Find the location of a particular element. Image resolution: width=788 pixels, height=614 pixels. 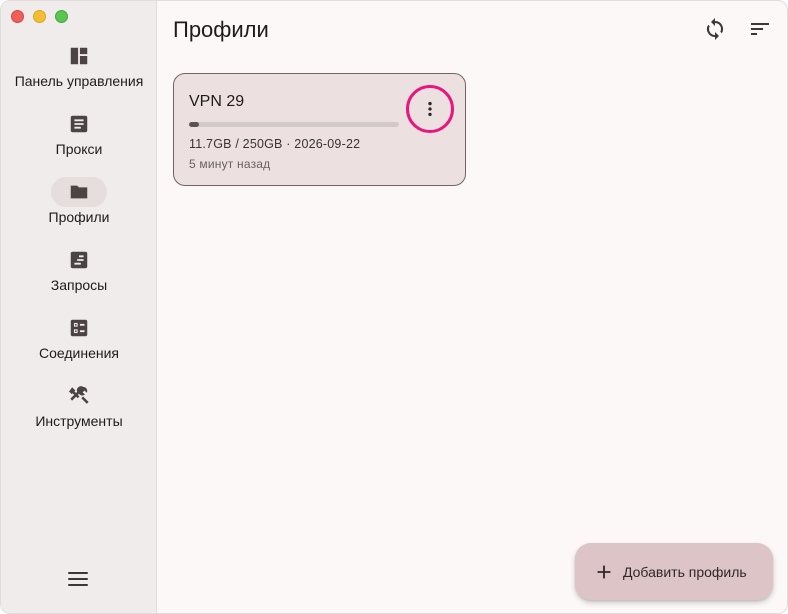

more-vertical-icon is located at coordinates (430, 109).